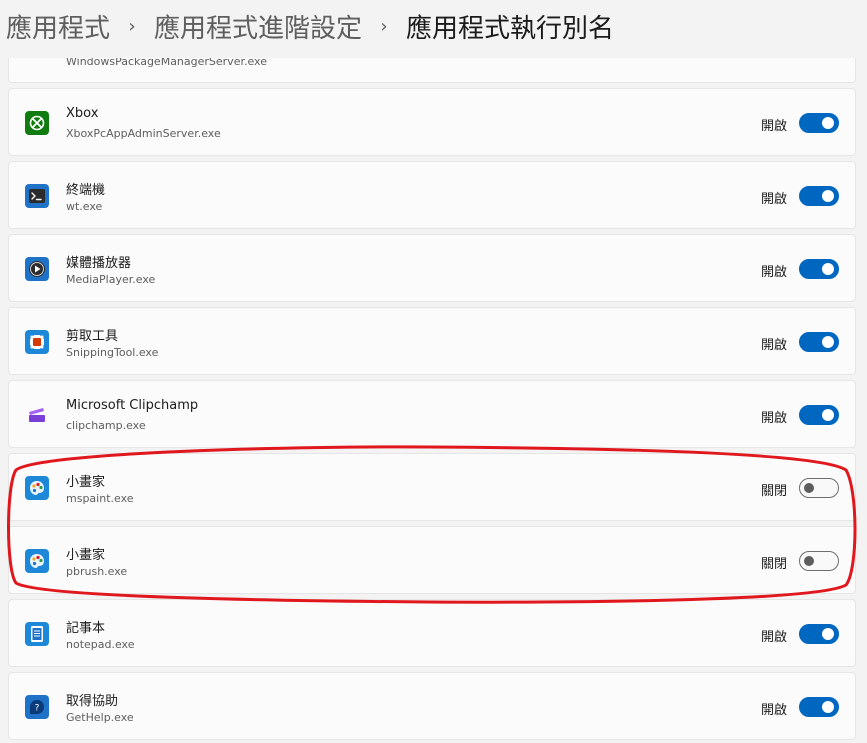  Describe the element at coordinates (112, 352) in the screenshot. I see `app-exe: SnippingTool.exe` at that location.